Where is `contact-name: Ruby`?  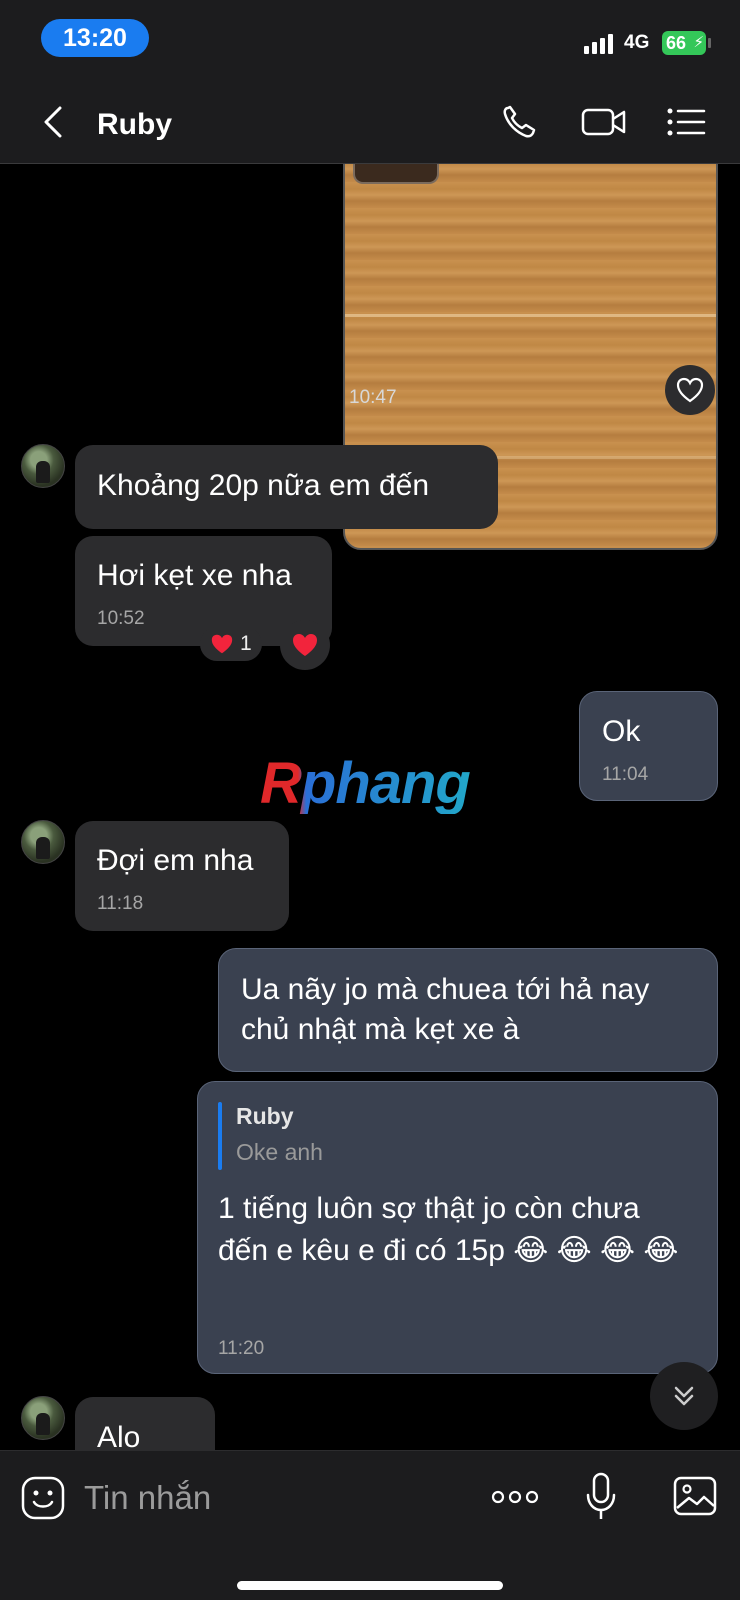
contact-name: Ruby is located at coordinates (134, 125).